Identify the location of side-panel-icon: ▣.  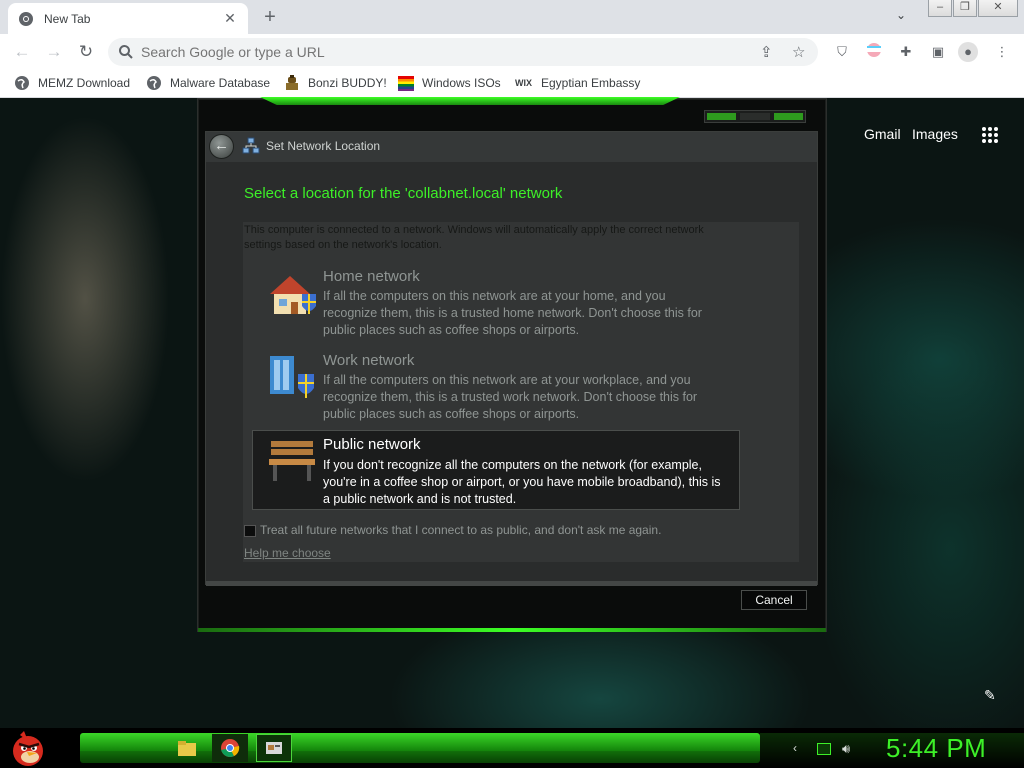
(938, 52).